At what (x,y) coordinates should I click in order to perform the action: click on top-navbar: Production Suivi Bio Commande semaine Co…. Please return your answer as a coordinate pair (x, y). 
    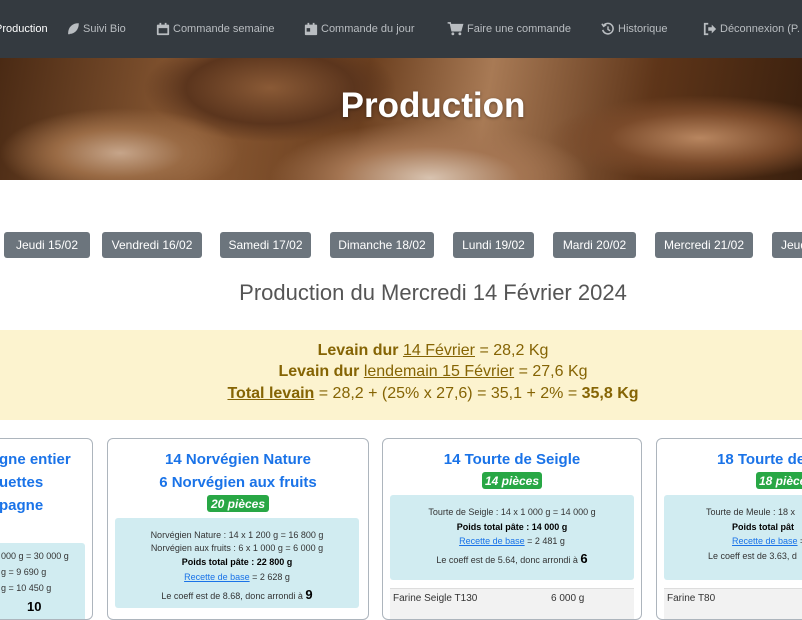
    Looking at the image, I should click on (401, 29).